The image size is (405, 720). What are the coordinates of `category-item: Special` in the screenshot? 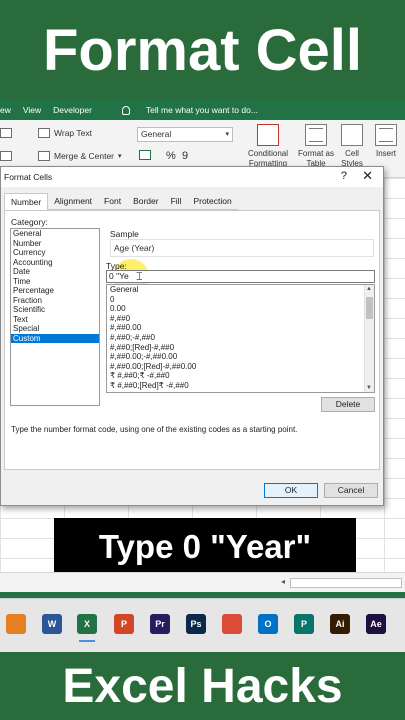 It's located at (55, 329).